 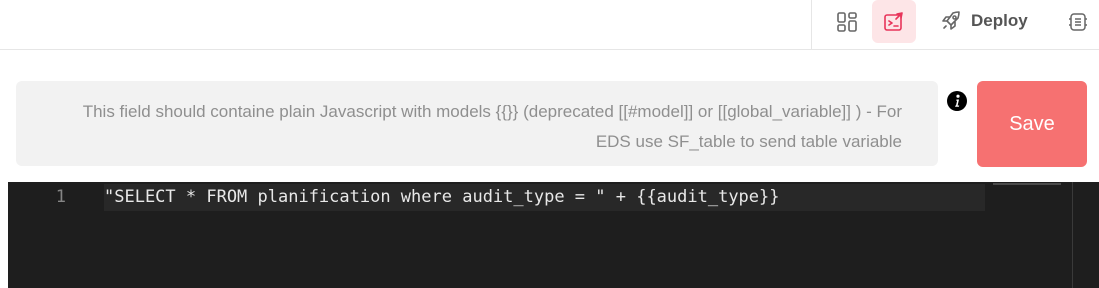 I want to click on layout-button, so click(x=847, y=21).